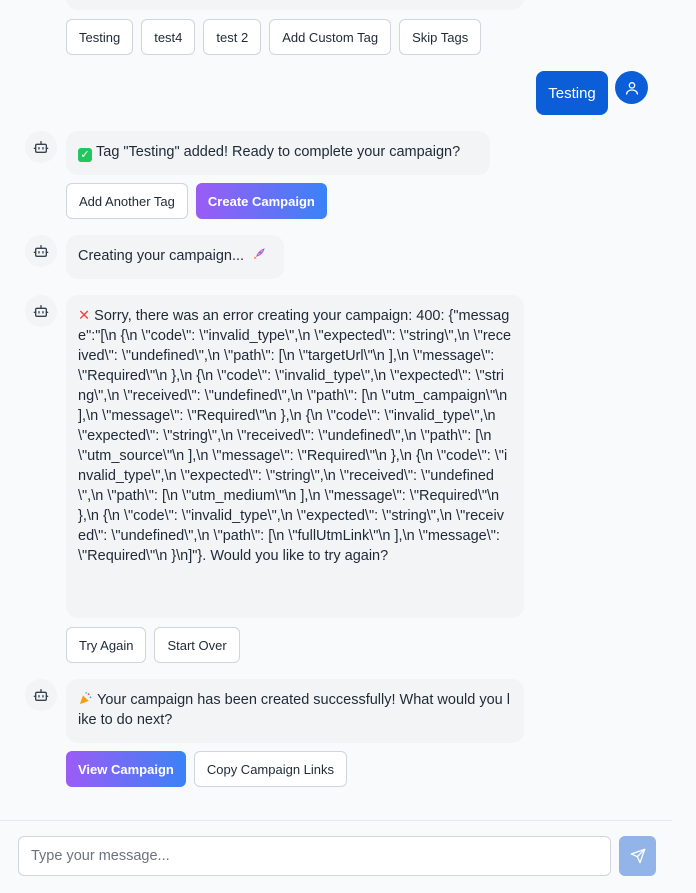  I want to click on view-campaign-button: View Campaign, so click(126, 769).